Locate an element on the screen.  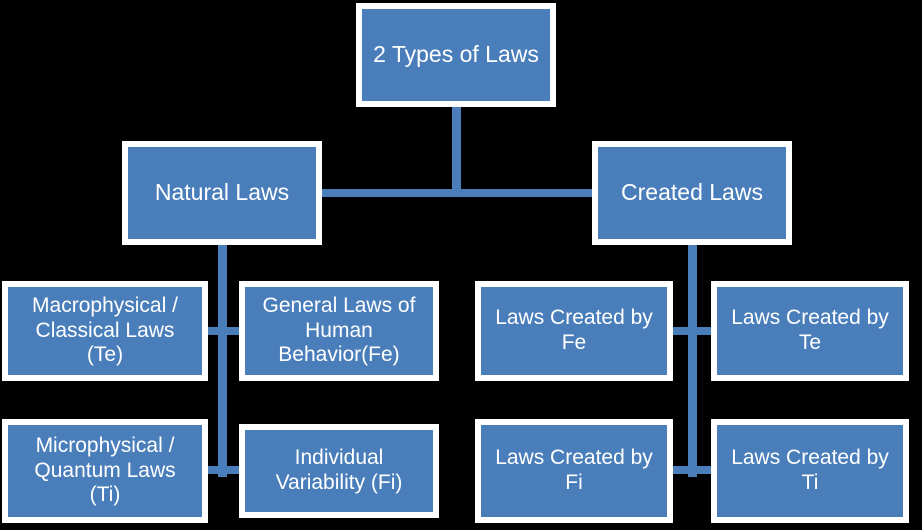
node-label: Macrophysical / Classical Laws (Te) is located at coordinates (105, 330).